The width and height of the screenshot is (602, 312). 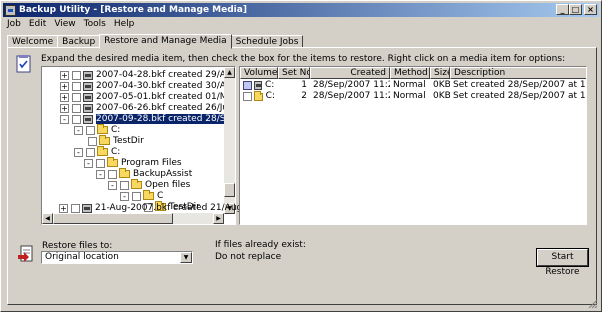 I want to click on window-controls: _ □ ×, so click(x=576, y=9).